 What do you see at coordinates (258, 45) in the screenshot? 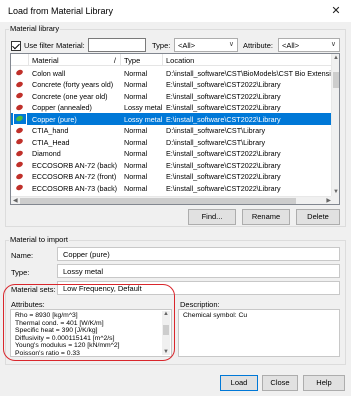
I see `attribute-filter-label: Attribute:` at bounding box center [258, 45].